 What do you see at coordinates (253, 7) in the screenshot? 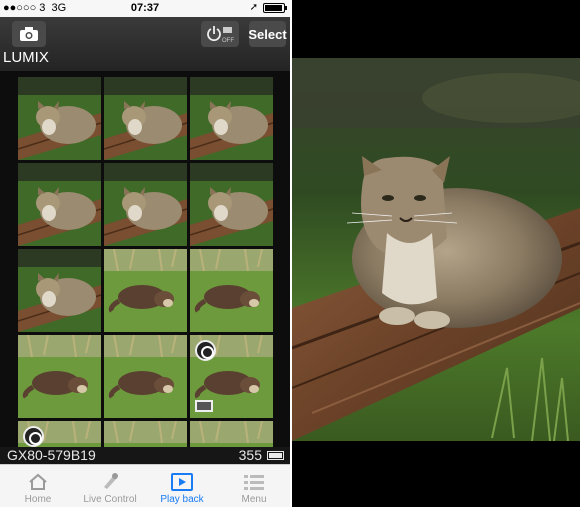
I see `location-arrow-icon: ➚` at bounding box center [253, 7].